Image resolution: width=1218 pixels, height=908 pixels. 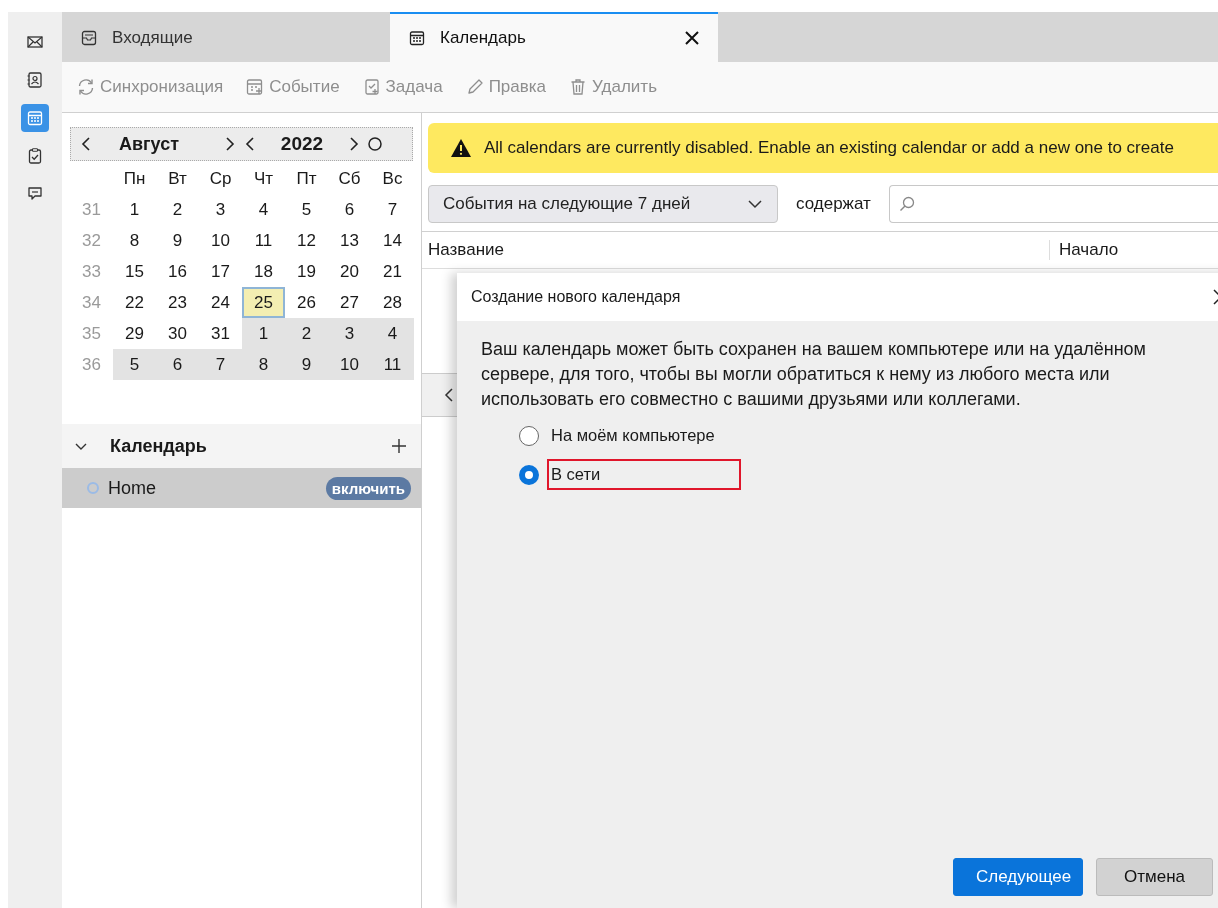 What do you see at coordinates (392, 240) in the screenshot?
I see `day-cell: 14` at bounding box center [392, 240].